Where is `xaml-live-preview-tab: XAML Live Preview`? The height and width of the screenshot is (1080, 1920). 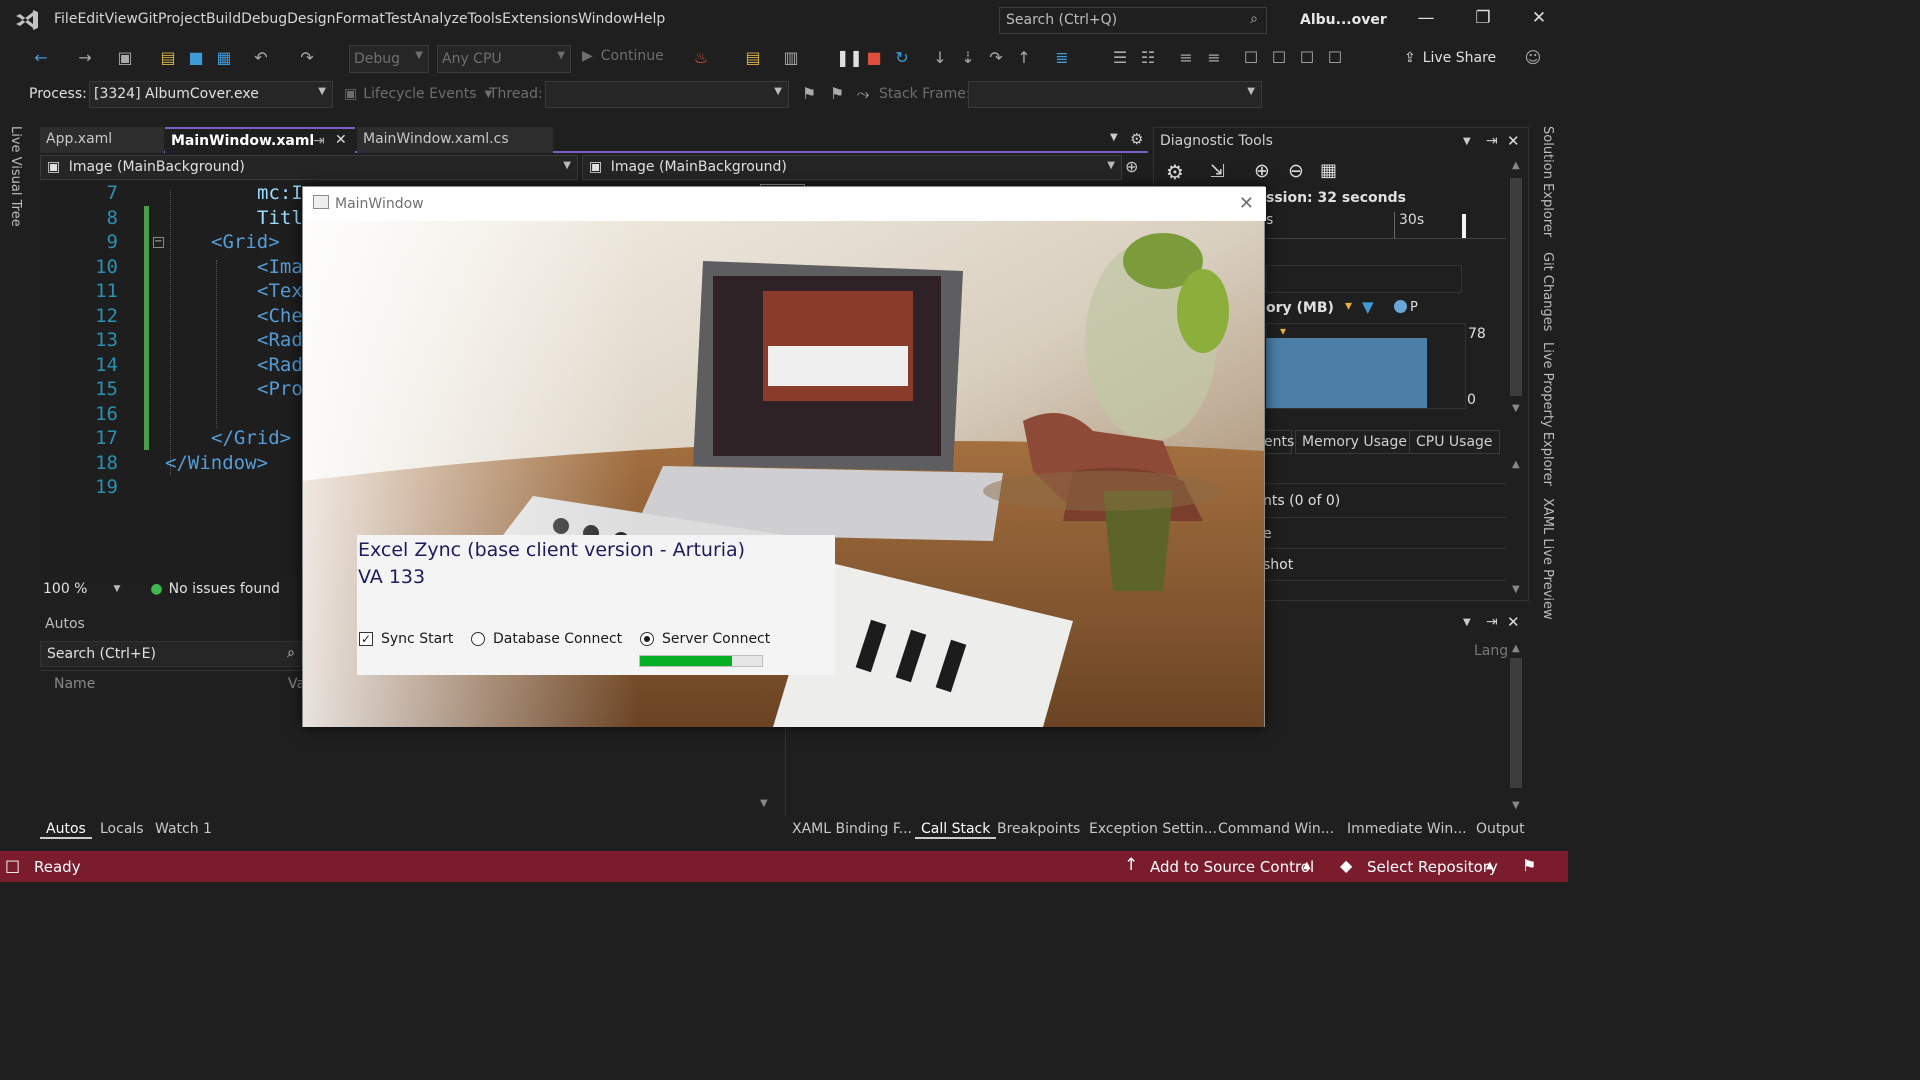
xaml-live-preview-tab: XAML Live Preview is located at coordinates (1547, 559).